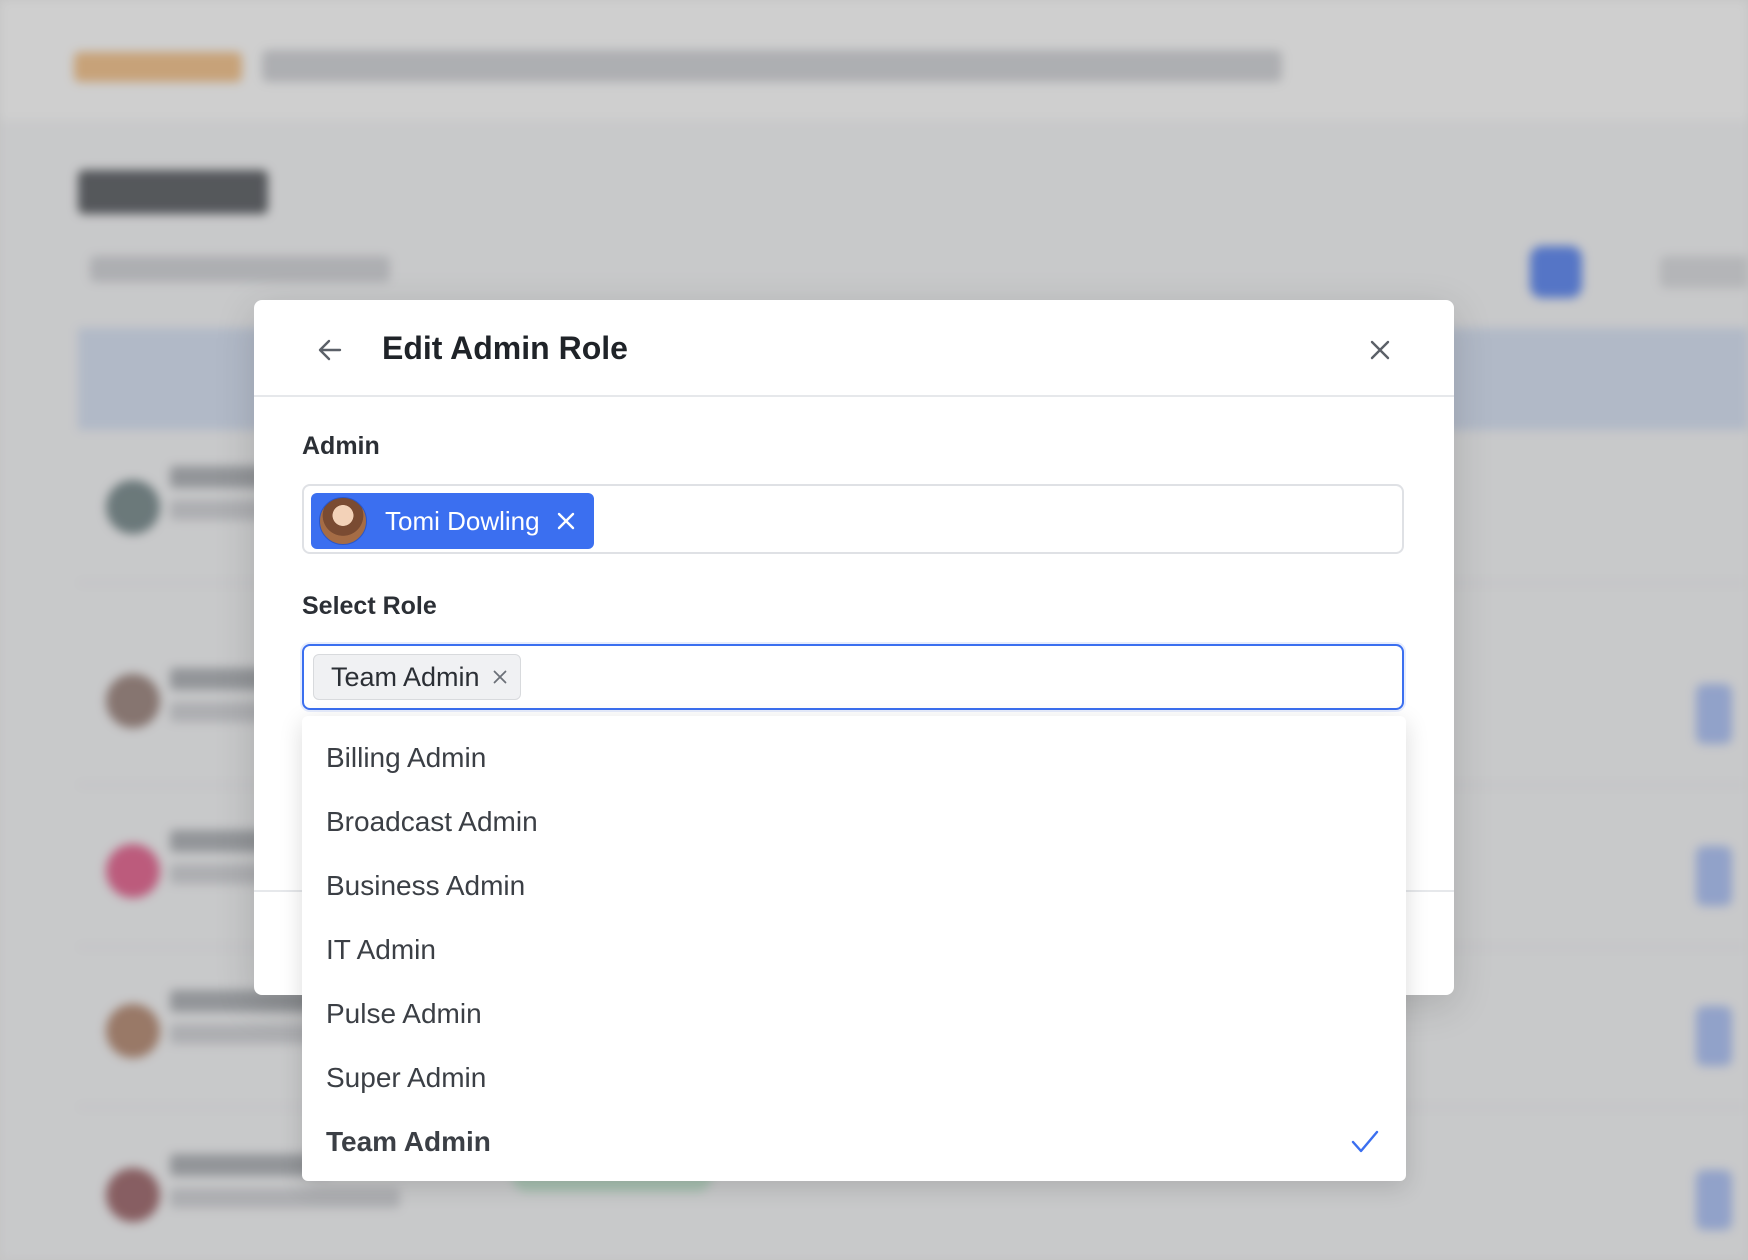 Image resolution: width=1748 pixels, height=1260 pixels. I want to click on selected-role-label: Team Admin, so click(405, 676).